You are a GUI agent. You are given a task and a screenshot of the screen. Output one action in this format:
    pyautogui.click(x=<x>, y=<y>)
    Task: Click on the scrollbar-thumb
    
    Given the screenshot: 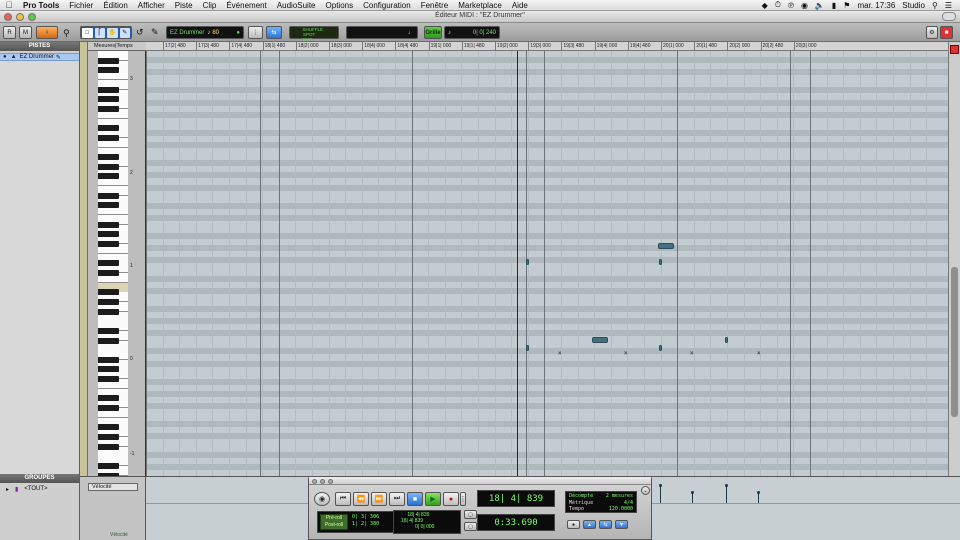 What is the action you would take?
    pyautogui.click(x=954, y=342)
    